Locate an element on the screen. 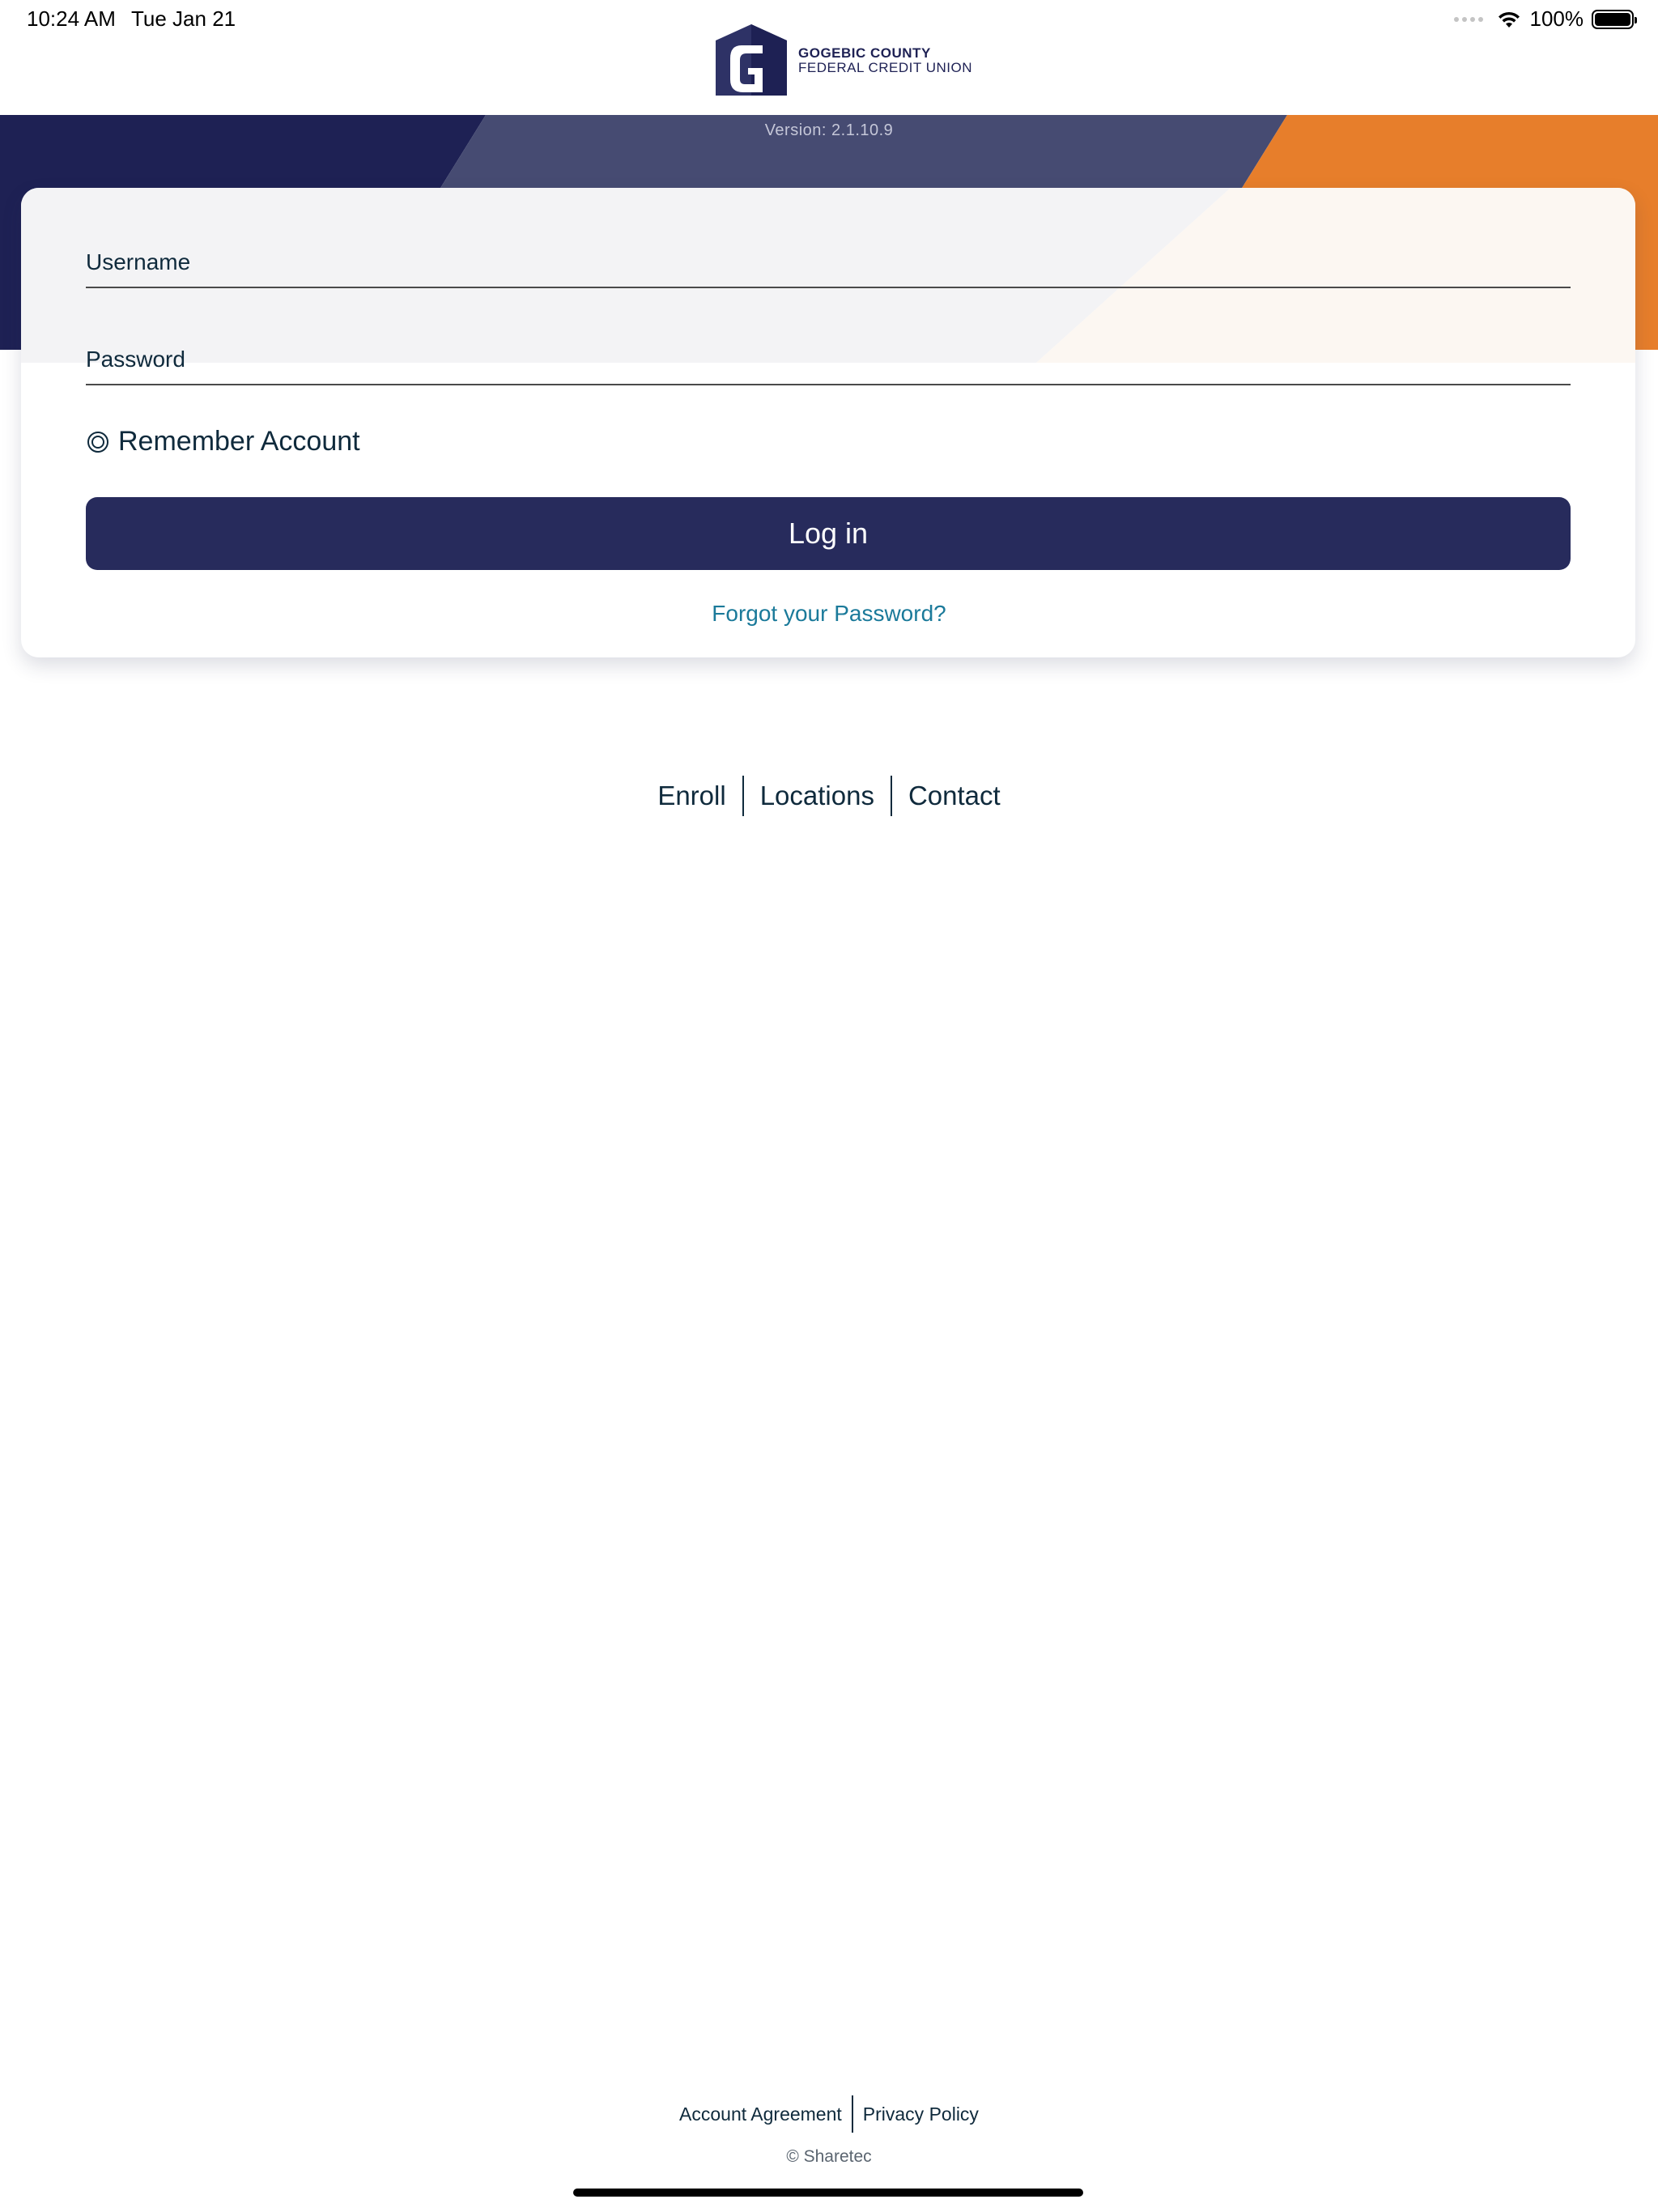  credit-union-logo: GOGEBIC COUNTY FEDERAL CREDIT UNION is located at coordinates (842, 61).